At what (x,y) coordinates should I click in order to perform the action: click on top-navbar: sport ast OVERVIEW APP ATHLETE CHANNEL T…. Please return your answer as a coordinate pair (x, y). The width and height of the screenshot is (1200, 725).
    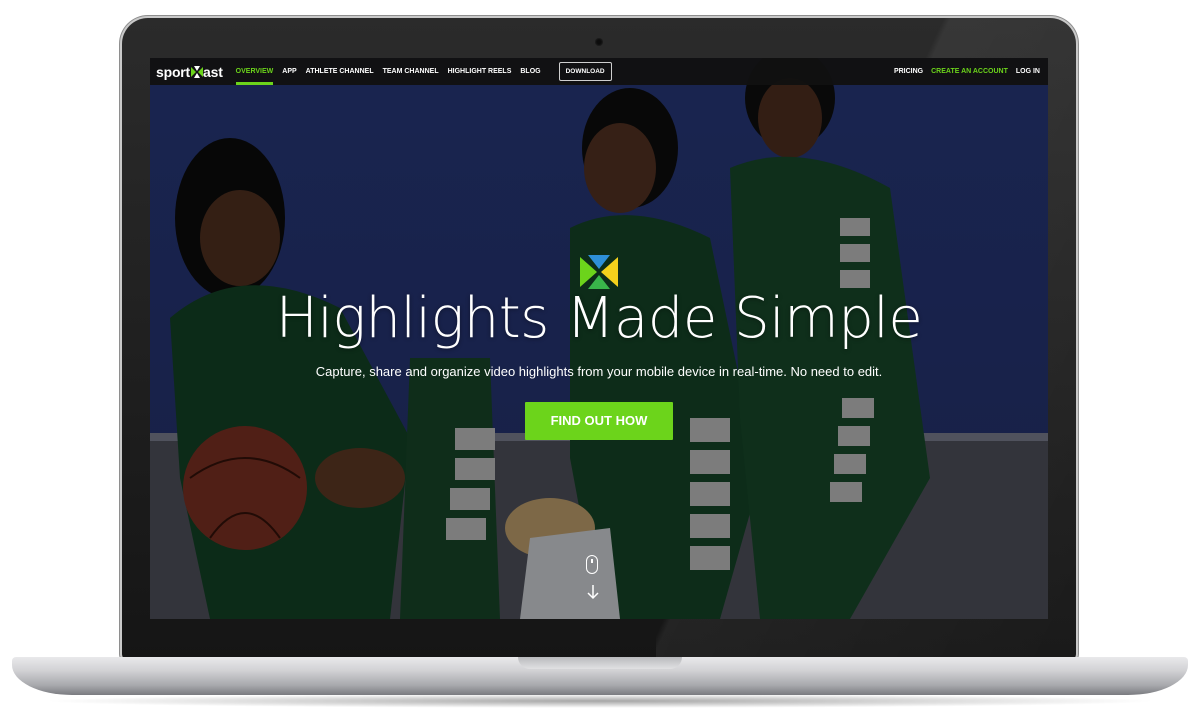
    Looking at the image, I should click on (599, 71).